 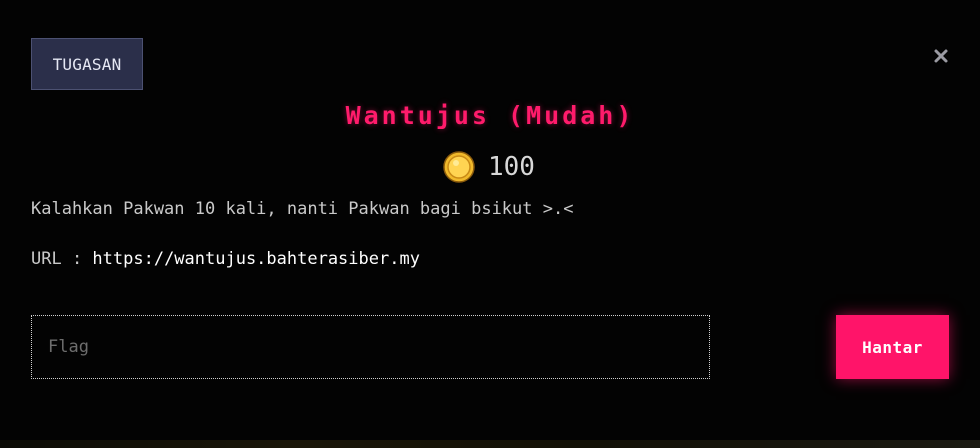 I want to click on backdrop-strip, so click(x=490, y=444).